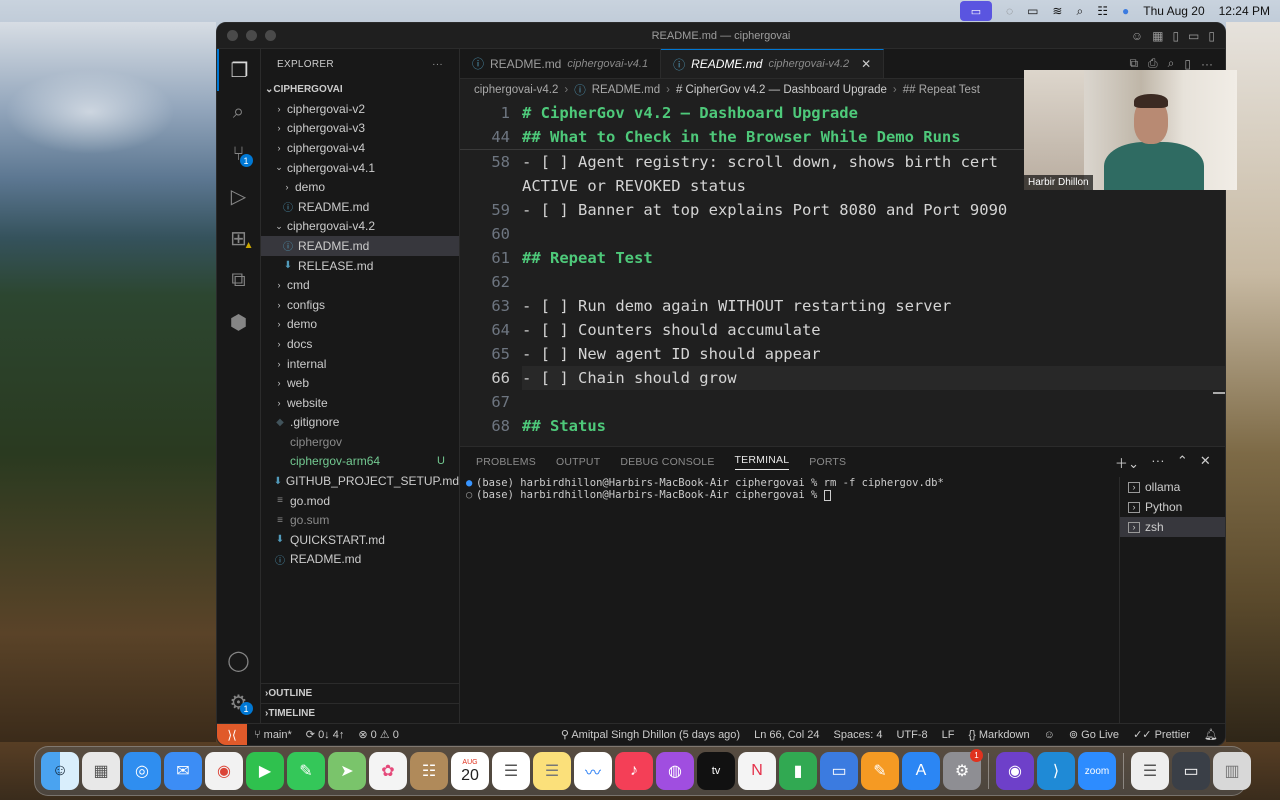  What do you see at coordinates (941, 90) in the screenshot?
I see `breadcrumb-heading-2: ## Repeat Test` at bounding box center [941, 90].